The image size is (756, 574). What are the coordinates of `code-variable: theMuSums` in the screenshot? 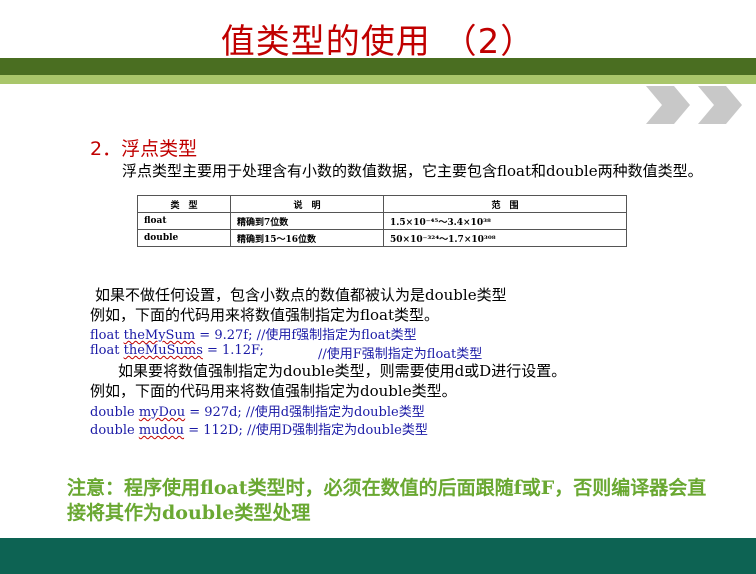 It's located at (163, 350).